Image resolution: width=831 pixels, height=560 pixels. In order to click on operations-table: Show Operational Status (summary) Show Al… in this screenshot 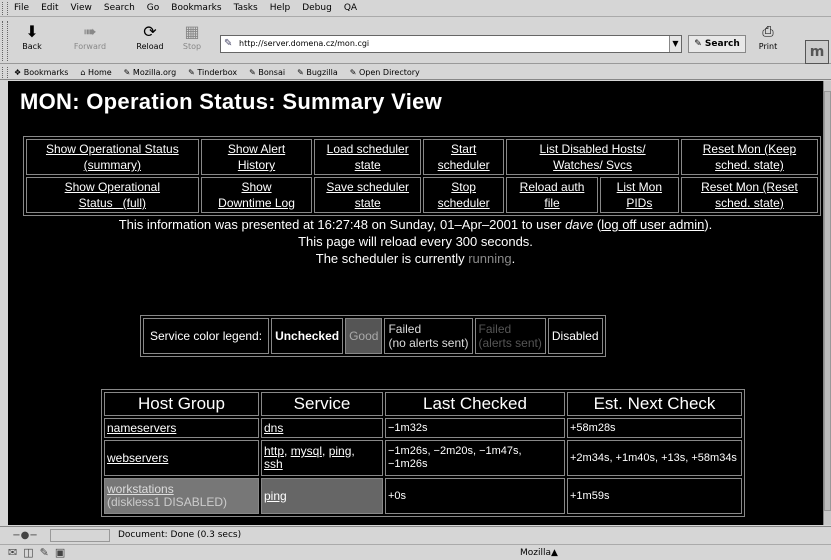, I will do `click(422, 176)`.